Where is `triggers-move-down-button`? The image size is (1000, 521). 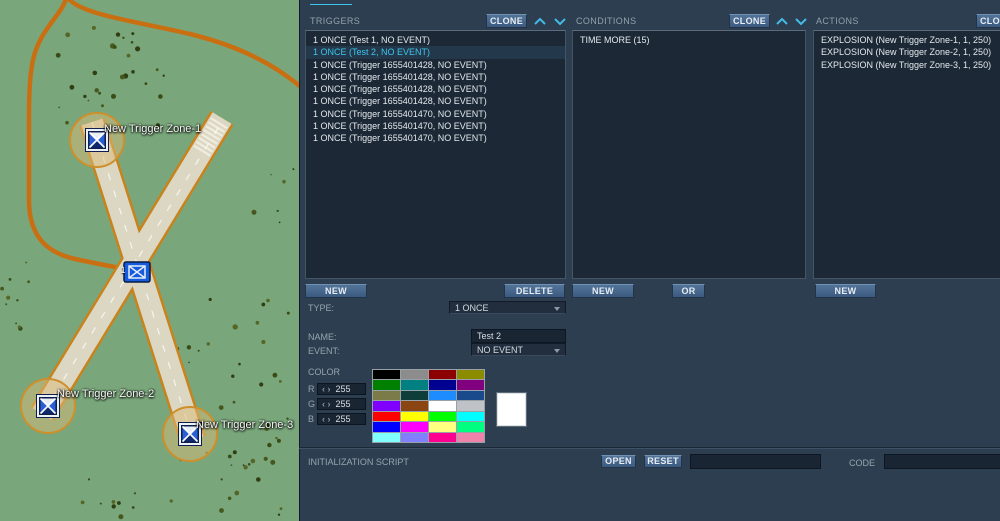
triggers-move-down-button is located at coordinates (560, 21).